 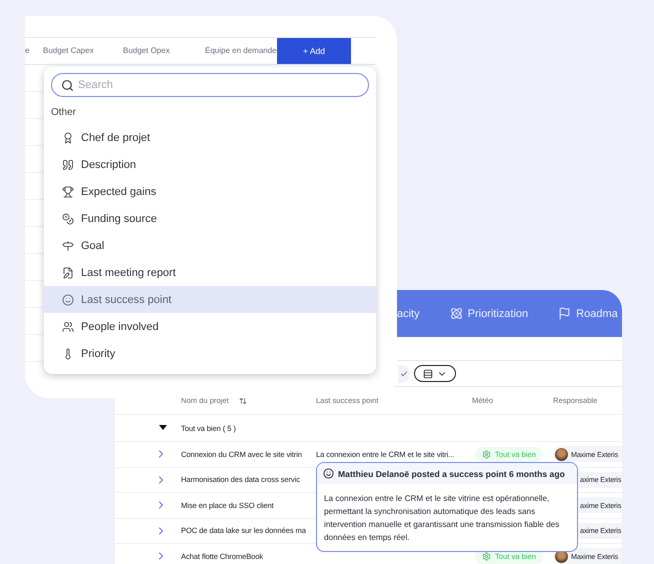 What do you see at coordinates (210, 299) in the screenshot?
I see `menu-item: Last success point` at bounding box center [210, 299].